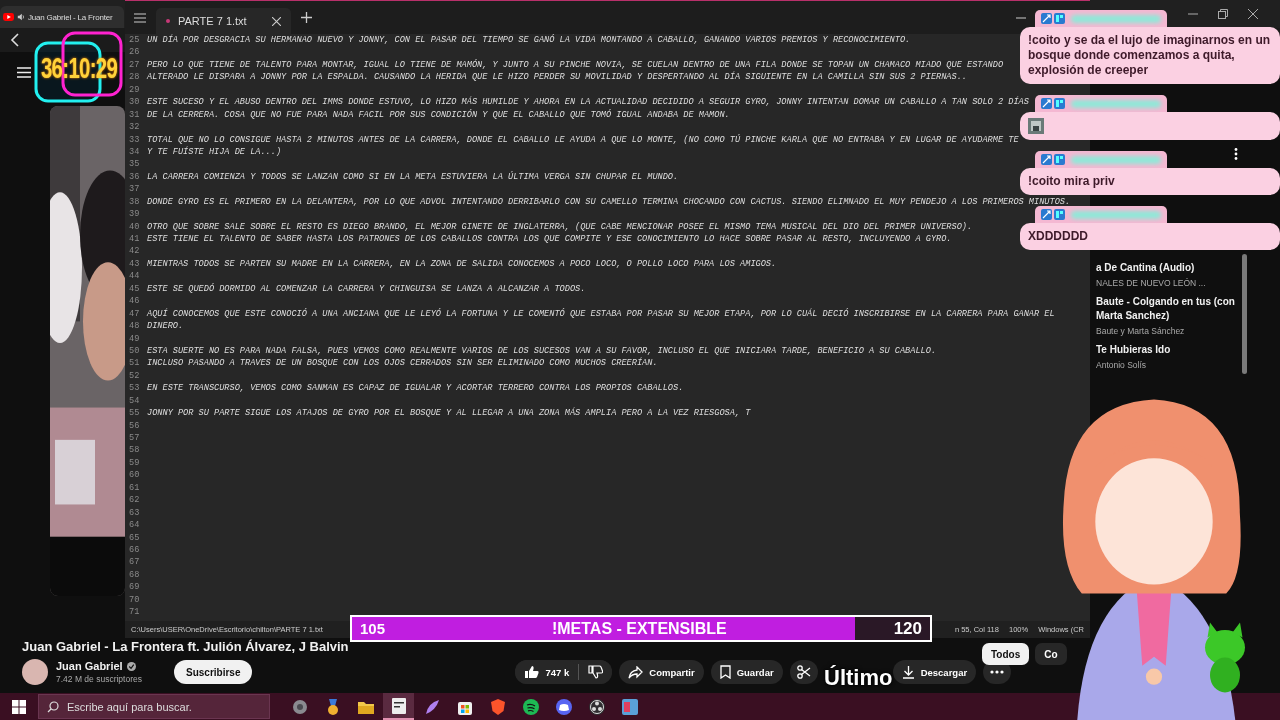 Image resolution: width=1280 pixels, height=720 pixels. What do you see at coordinates (21, 17) in the screenshot?
I see `speaker-icon` at bounding box center [21, 17].